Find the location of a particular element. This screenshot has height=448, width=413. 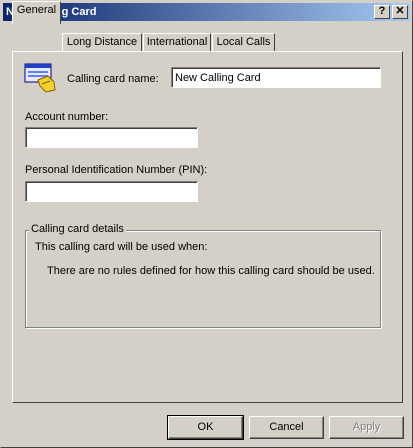

tab-local-calls: Local Calls is located at coordinates (243, 42).